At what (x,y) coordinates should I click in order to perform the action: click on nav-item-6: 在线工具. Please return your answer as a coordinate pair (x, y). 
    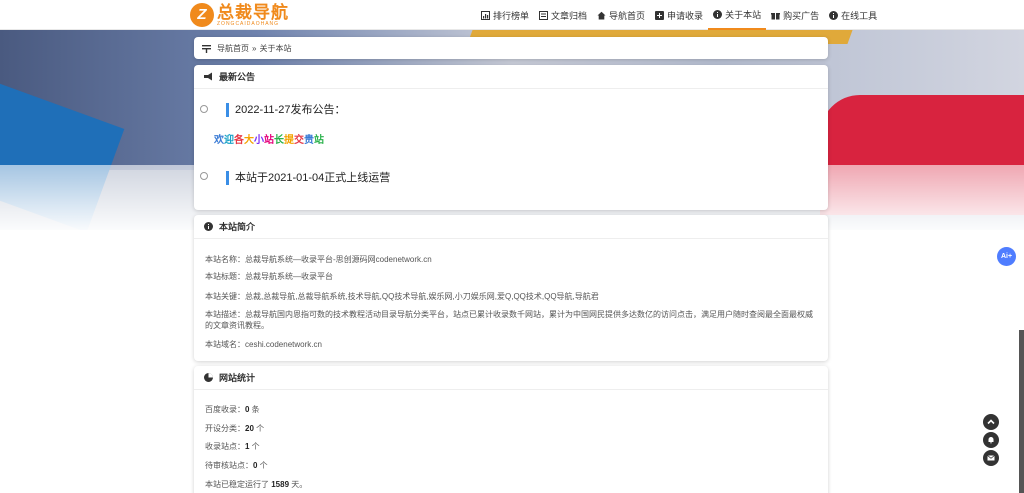
    Looking at the image, I should click on (853, 15).